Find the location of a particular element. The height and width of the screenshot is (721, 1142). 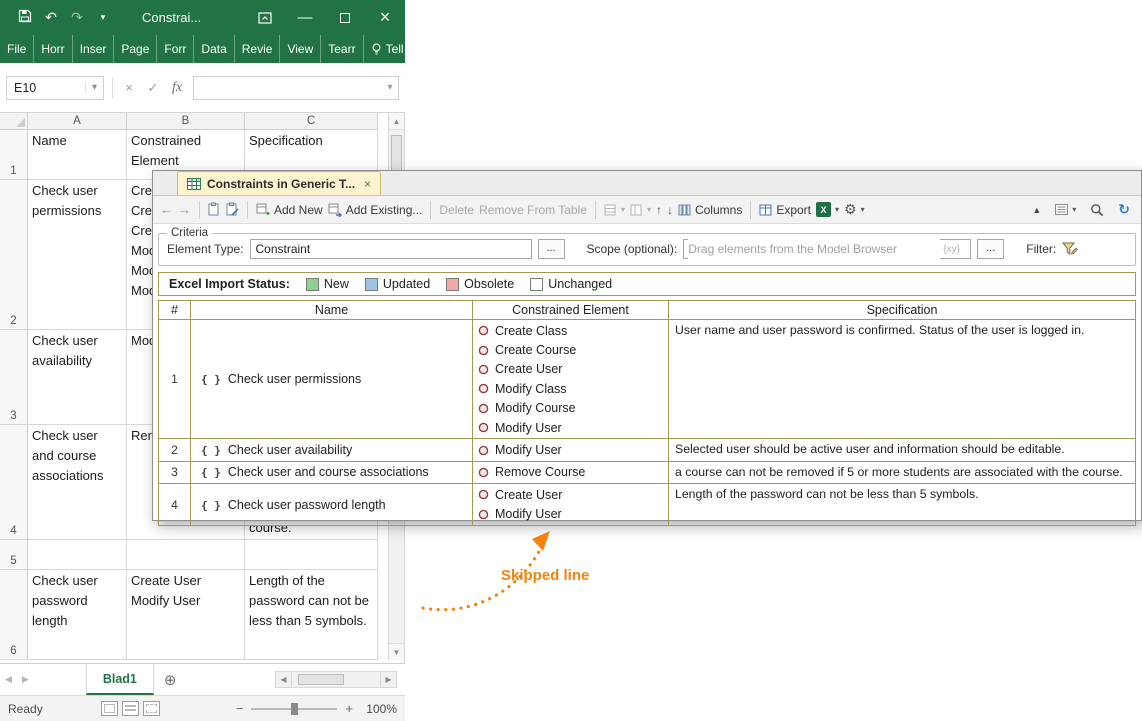

tab-data: Data is located at coordinates (214, 49).